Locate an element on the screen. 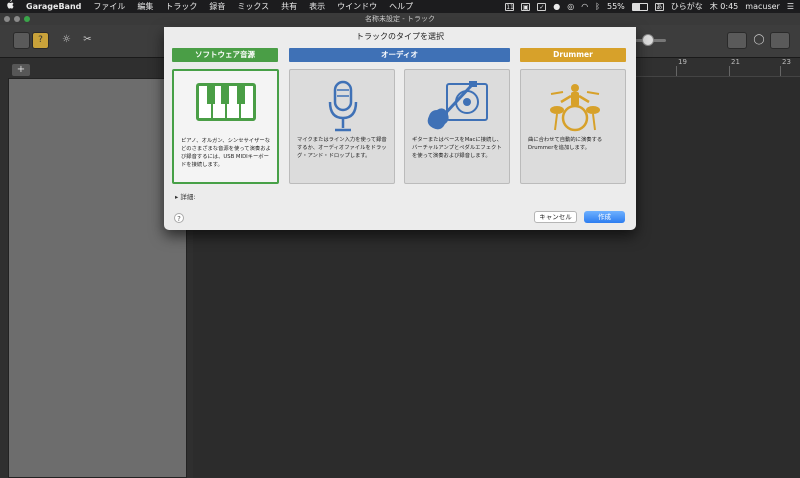  apple-menu-icon is located at coordinates (10, 6).